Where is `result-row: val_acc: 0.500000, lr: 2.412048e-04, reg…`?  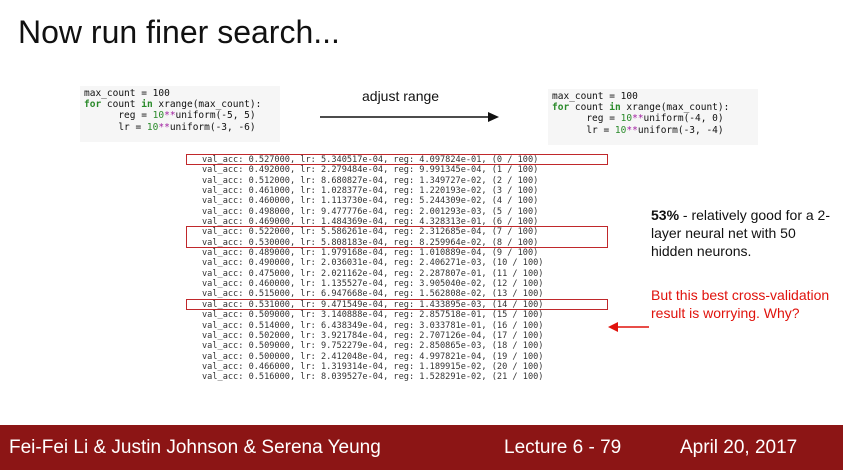
result-row: val_acc: 0.500000, lr: 2.412048e-04, reg… is located at coordinates (373, 356).